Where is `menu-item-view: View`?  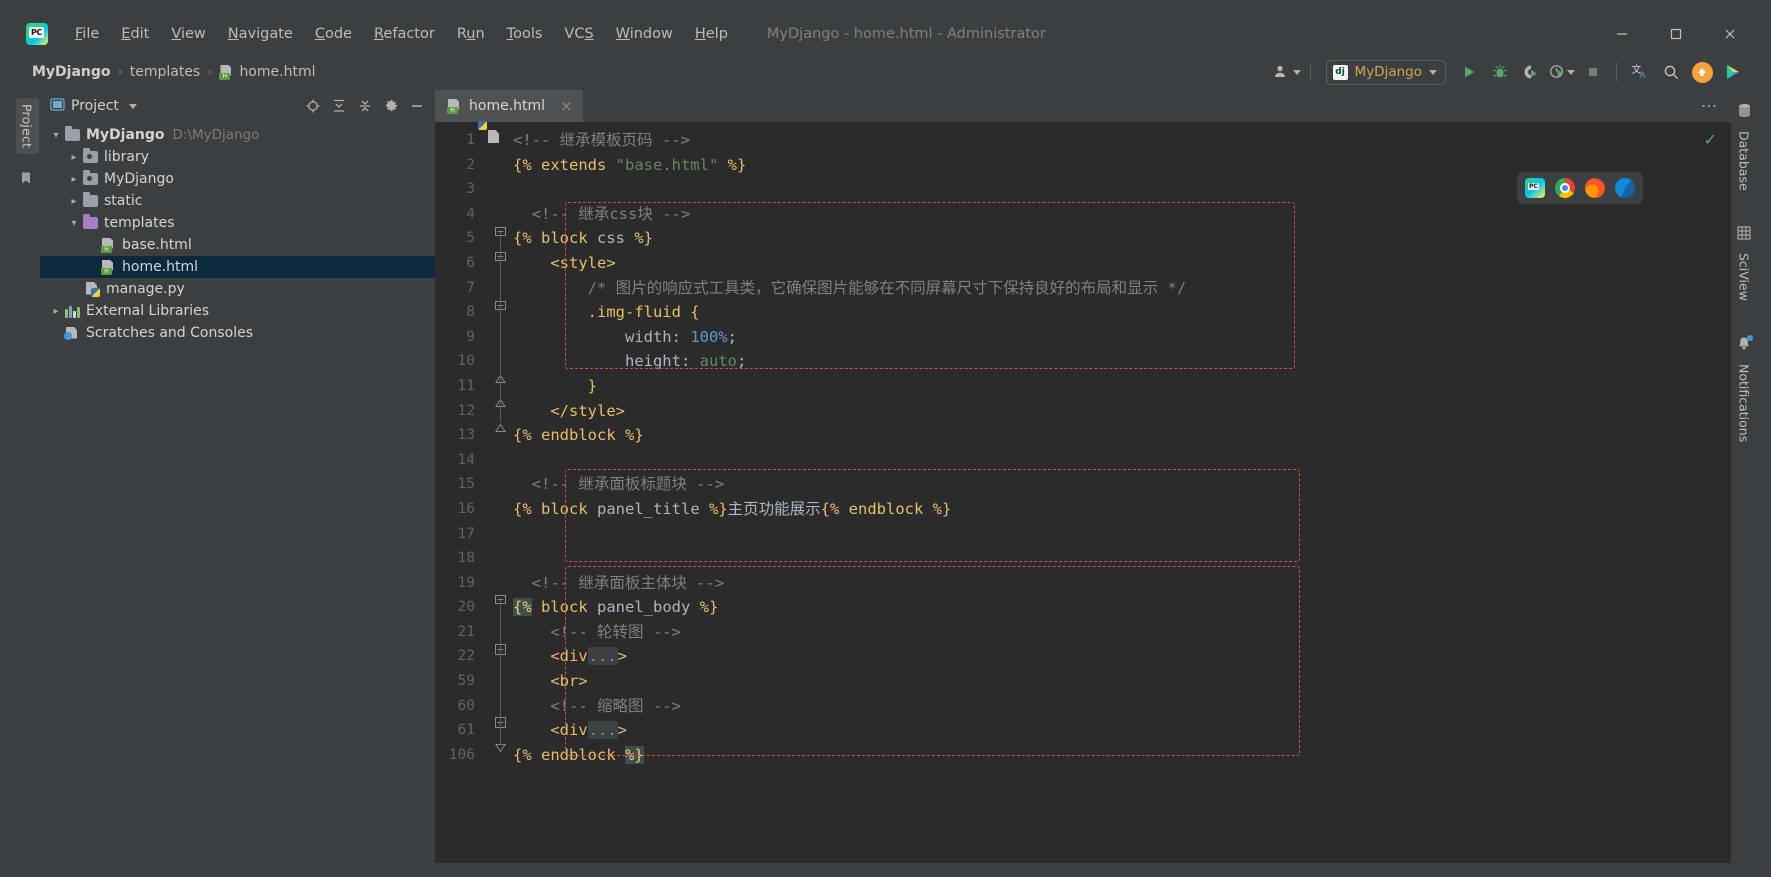
menu-item-view: View is located at coordinates (188, 34).